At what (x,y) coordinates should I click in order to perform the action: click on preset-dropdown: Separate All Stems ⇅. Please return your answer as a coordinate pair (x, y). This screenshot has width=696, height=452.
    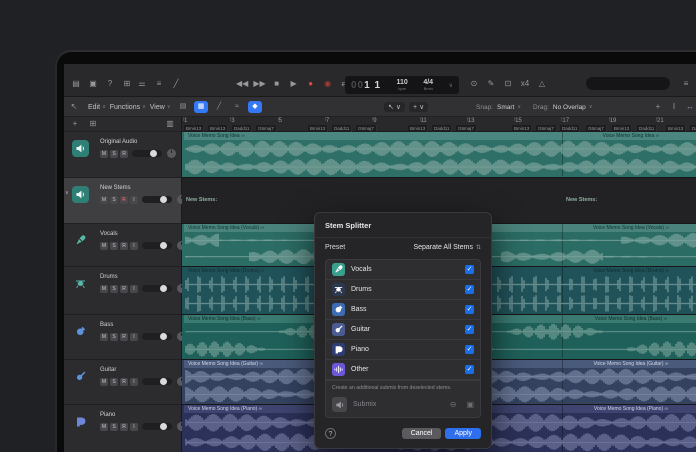
    Looking at the image, I should click on (447, 247).